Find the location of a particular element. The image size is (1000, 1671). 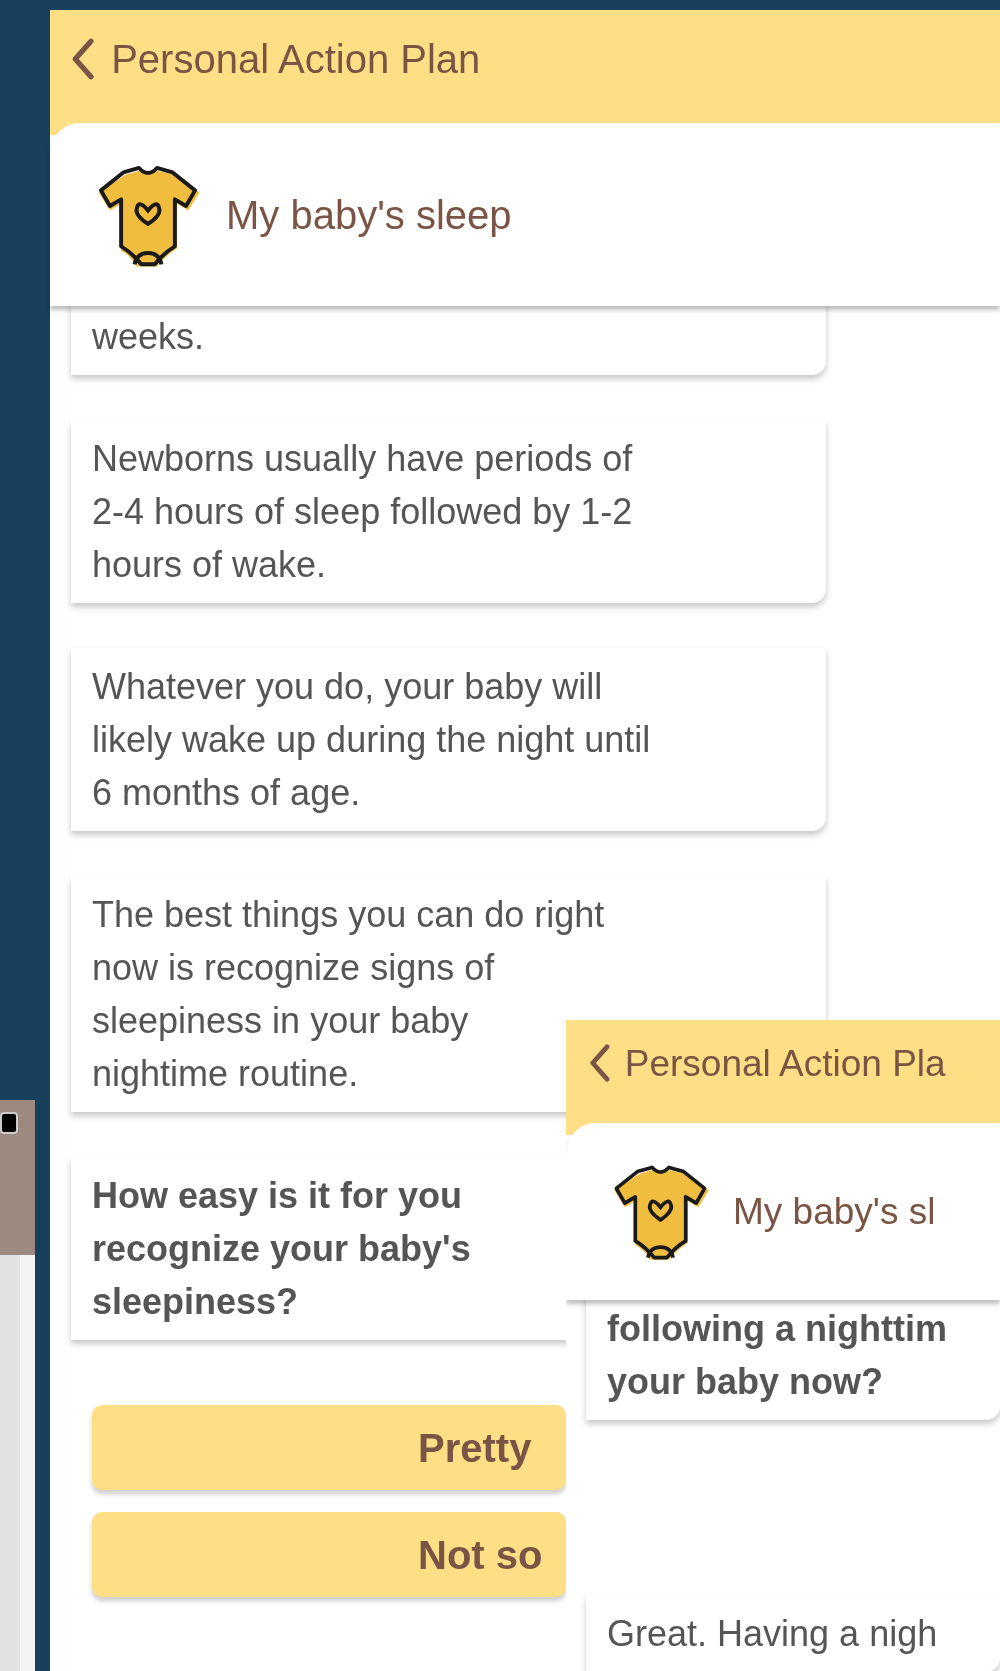

message-text-line: likely wake up during the night until is located at coordinates (371, 740).